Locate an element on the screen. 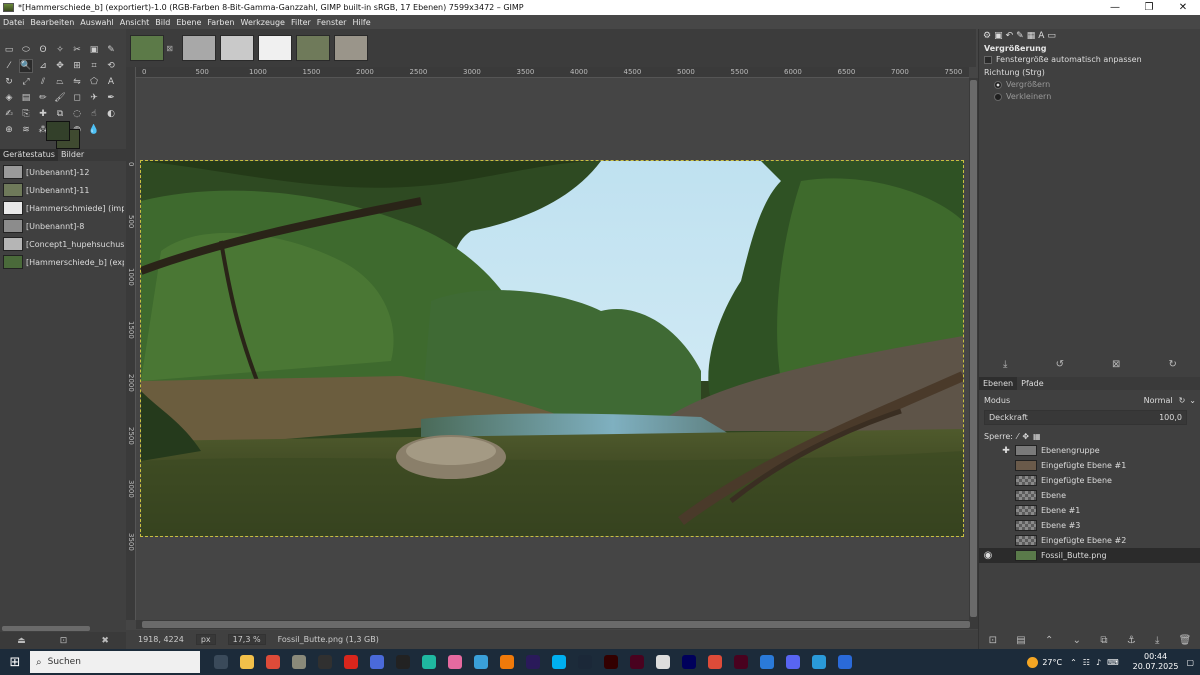 This screenshot has width=1200, height=675. perspective-clone-icon: ⧉ is located at coordinates (60, 114).